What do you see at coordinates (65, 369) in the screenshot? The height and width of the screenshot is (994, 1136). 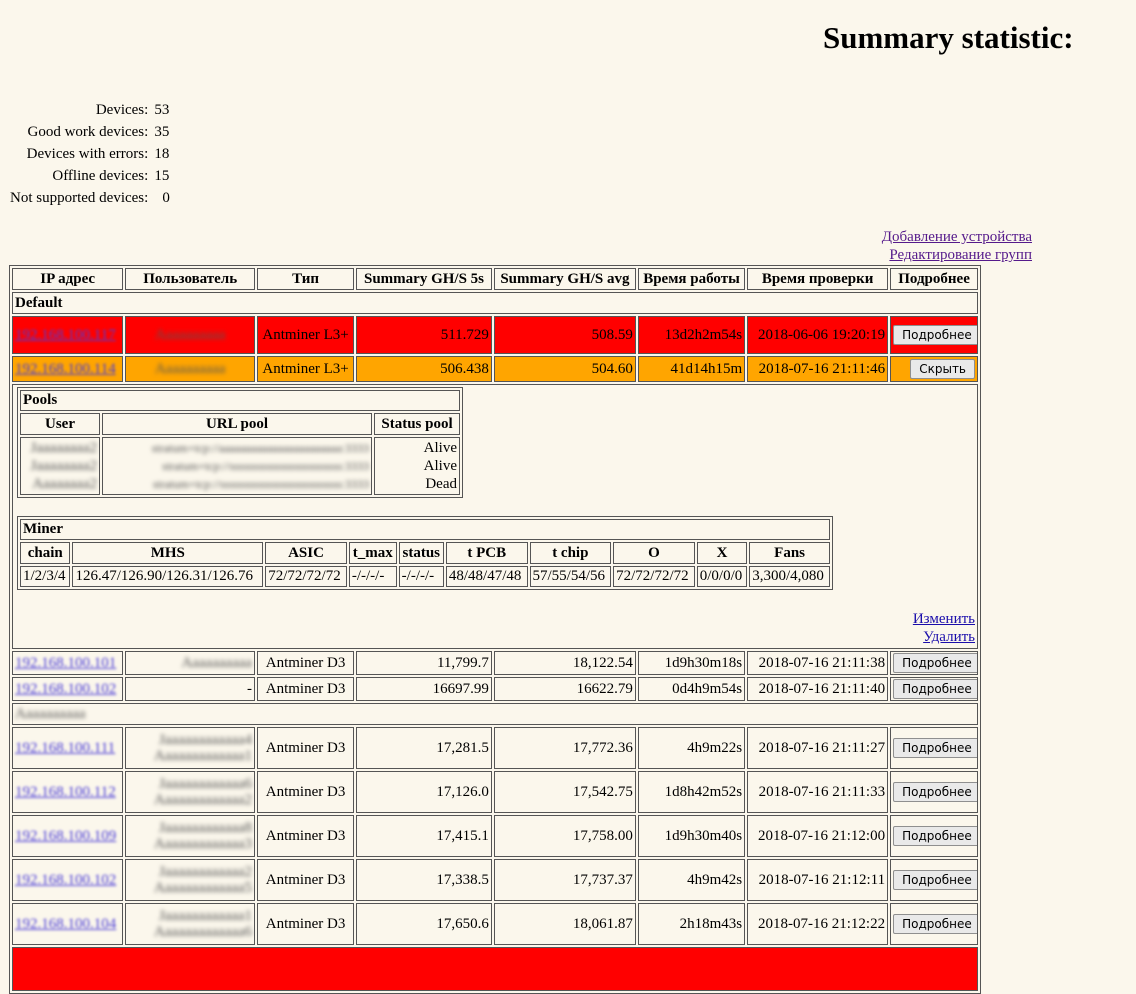 I see `device-ip-link: 192.168.100.114` at bounding box center [65, 369].